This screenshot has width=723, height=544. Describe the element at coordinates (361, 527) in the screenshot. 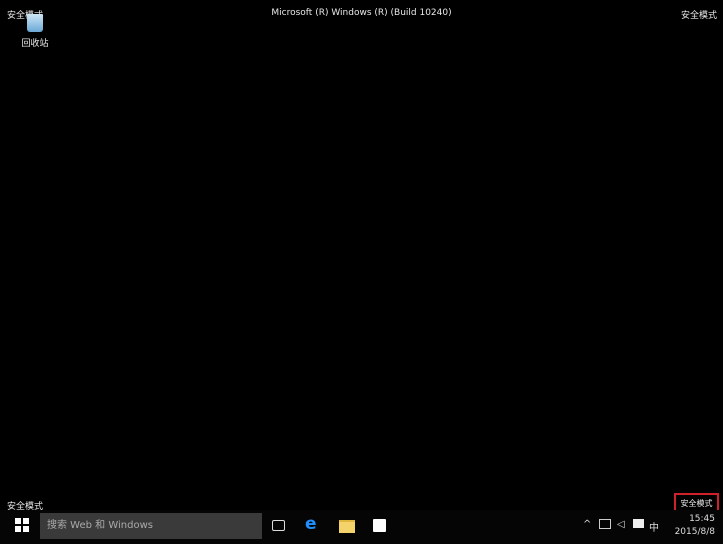

I see `taskbar: 搜索 Web 和 Windows e ^ ◁ 中 15:45 2015/8/8` at that location.